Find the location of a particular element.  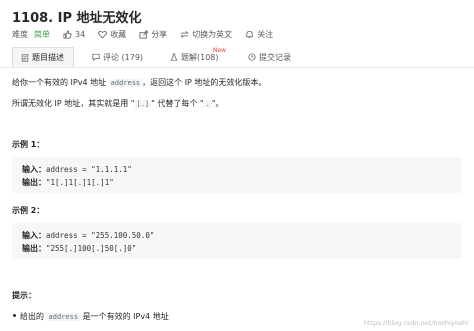

example-1-output: 输出："1[.]1[.]1[.]1" is located at coordinates (68, 182).